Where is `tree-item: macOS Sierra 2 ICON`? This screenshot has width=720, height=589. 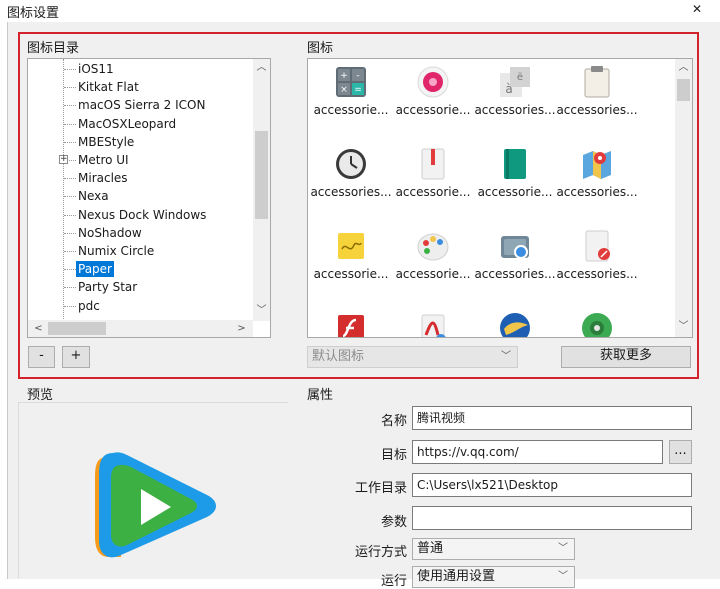 tree-item: macOS Sierra 2 ICON is located at coordinates (139, 105).